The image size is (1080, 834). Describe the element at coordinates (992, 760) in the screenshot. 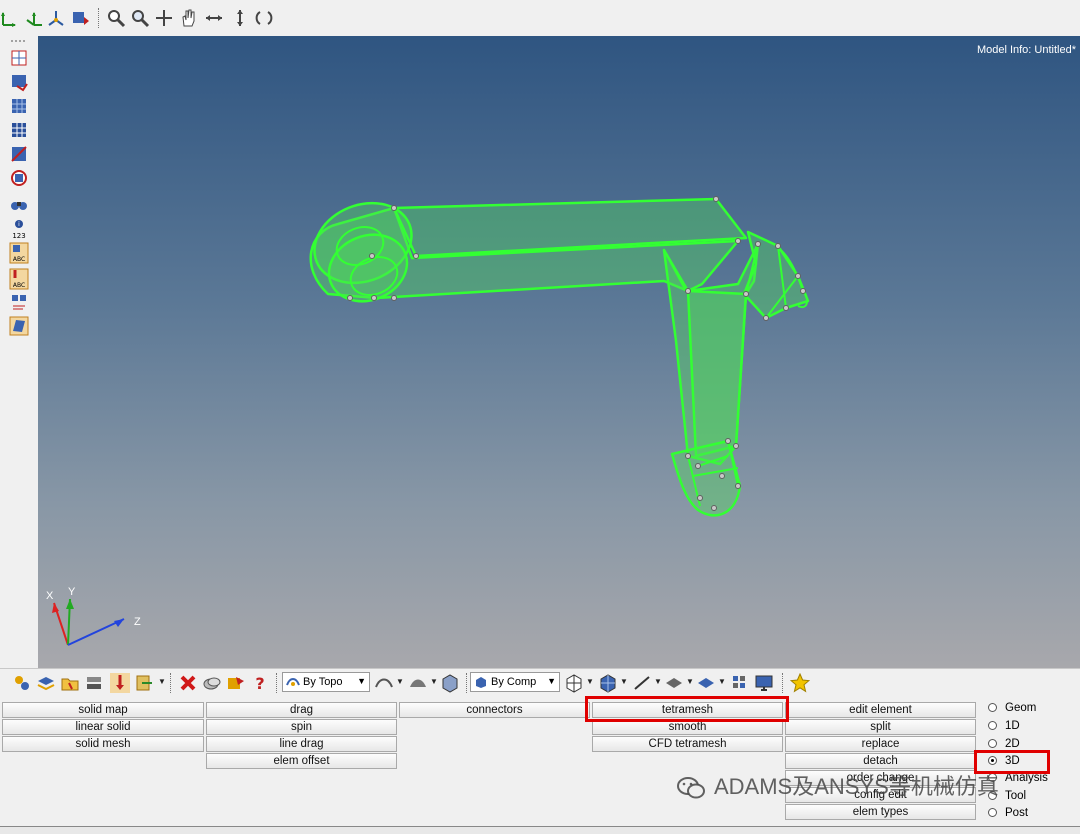

I see `radio-selected-icon` at that location.